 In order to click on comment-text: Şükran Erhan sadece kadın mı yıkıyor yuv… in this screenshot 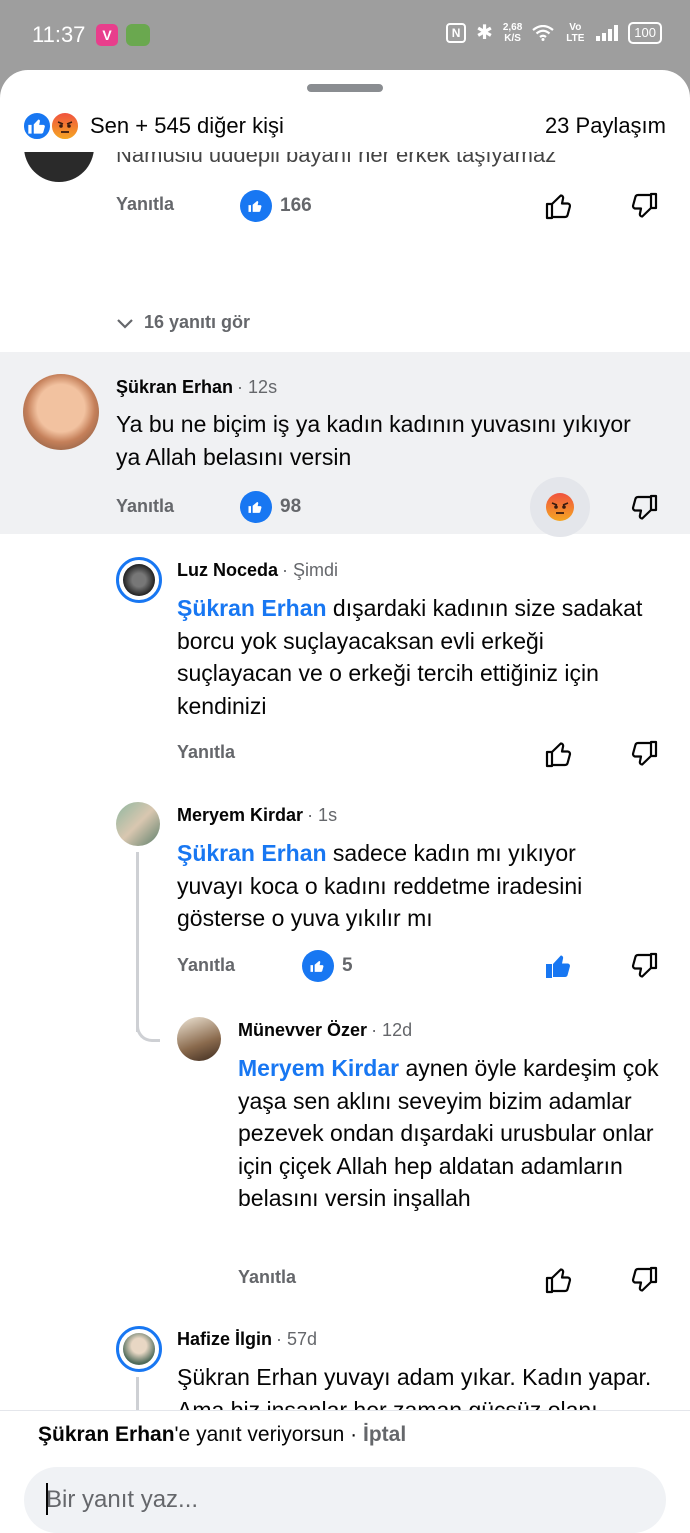, I will do `click(412, 886)`.